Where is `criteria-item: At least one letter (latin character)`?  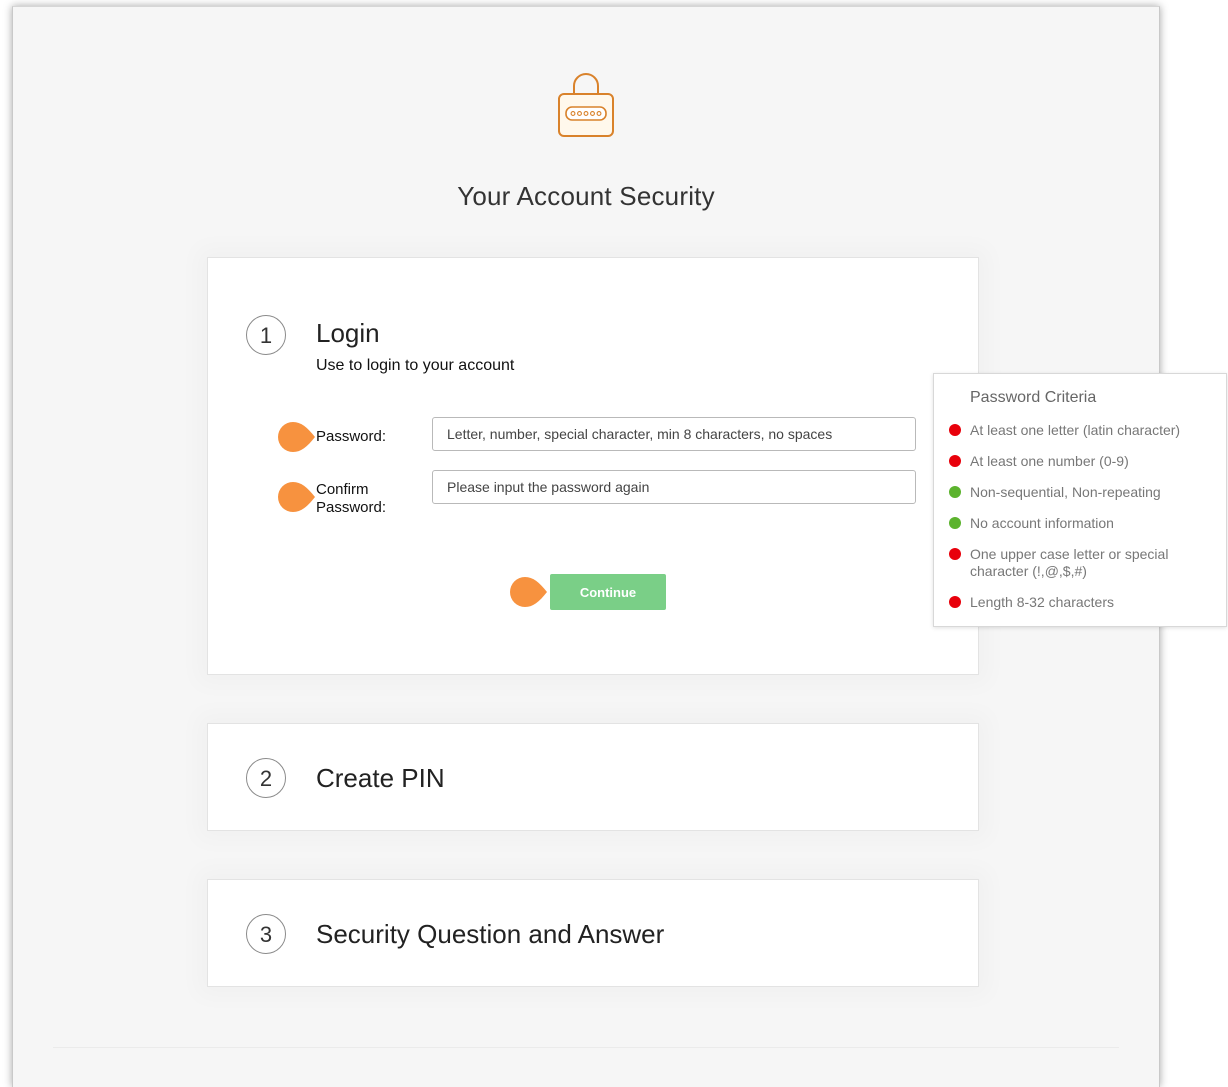 criteria-item: At least one letter (latin character) is located at coordinates (1083, 430).